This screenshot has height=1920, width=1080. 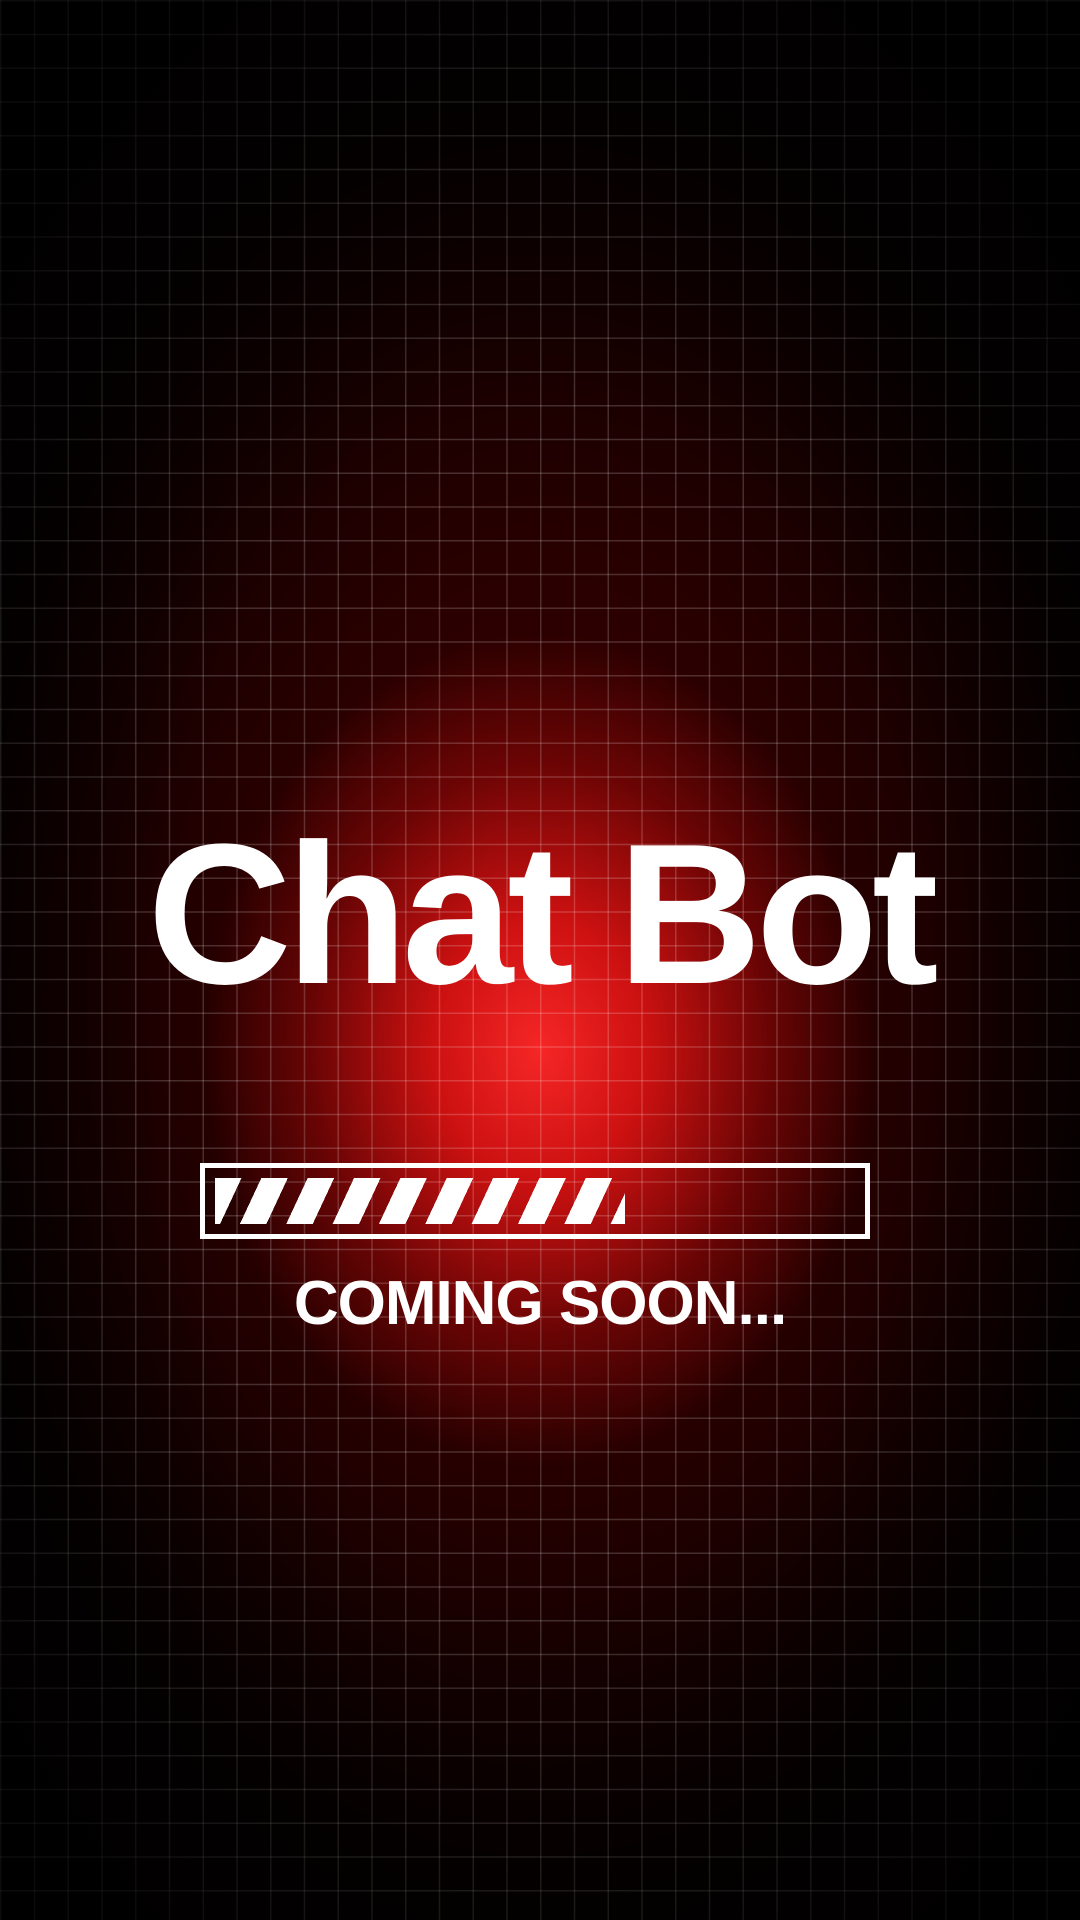 I want to click on loading-progress-bar, so click(x=535, y=1201).